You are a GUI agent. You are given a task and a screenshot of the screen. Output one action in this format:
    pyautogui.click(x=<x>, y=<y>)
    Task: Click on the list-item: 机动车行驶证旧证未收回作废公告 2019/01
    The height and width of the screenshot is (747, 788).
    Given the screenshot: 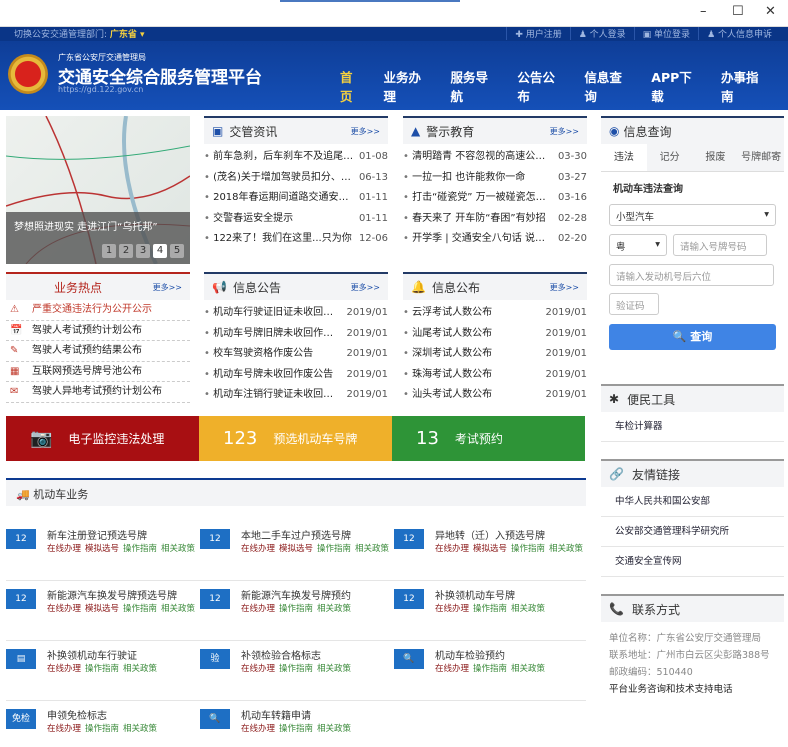 What is the action you would take?
    pyautogui.click(x=296, y=313)
    